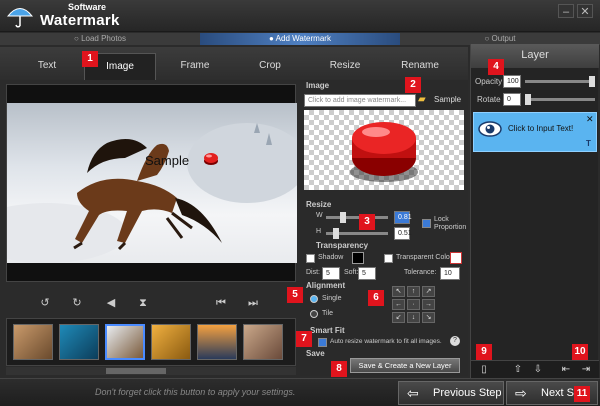  I want to click on step-load-photos: ○ Load Photos, so click(100, 39).